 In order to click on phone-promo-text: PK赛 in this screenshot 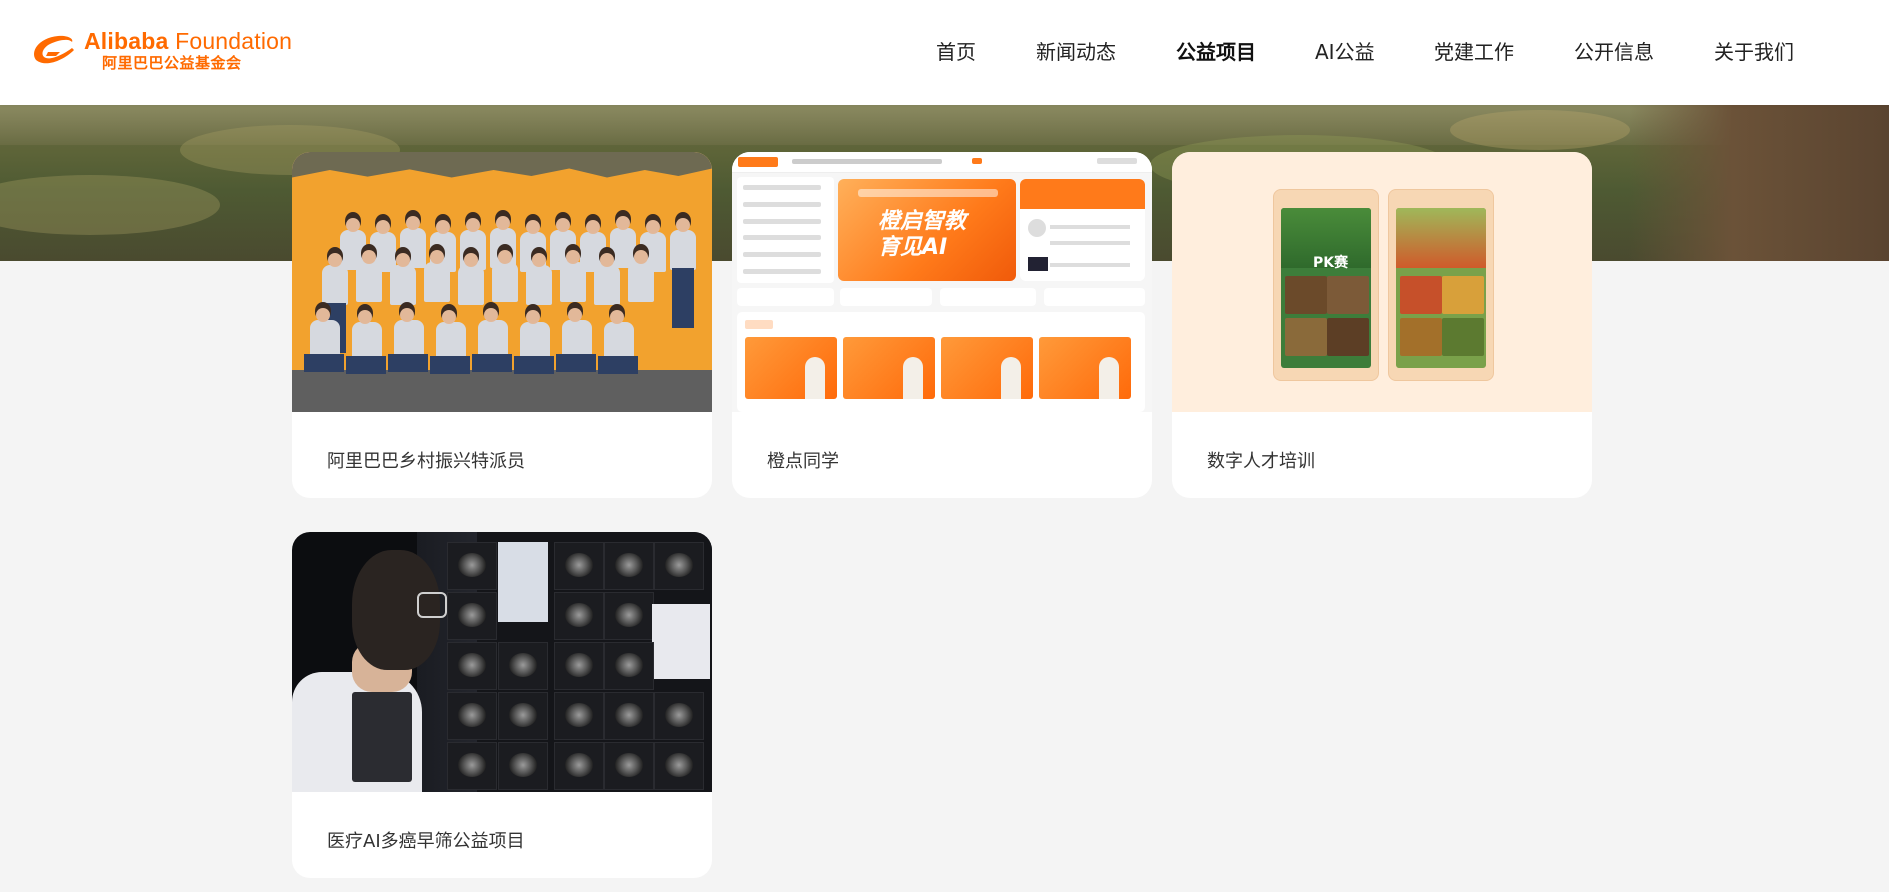, I will do `click(1331, 263)`.